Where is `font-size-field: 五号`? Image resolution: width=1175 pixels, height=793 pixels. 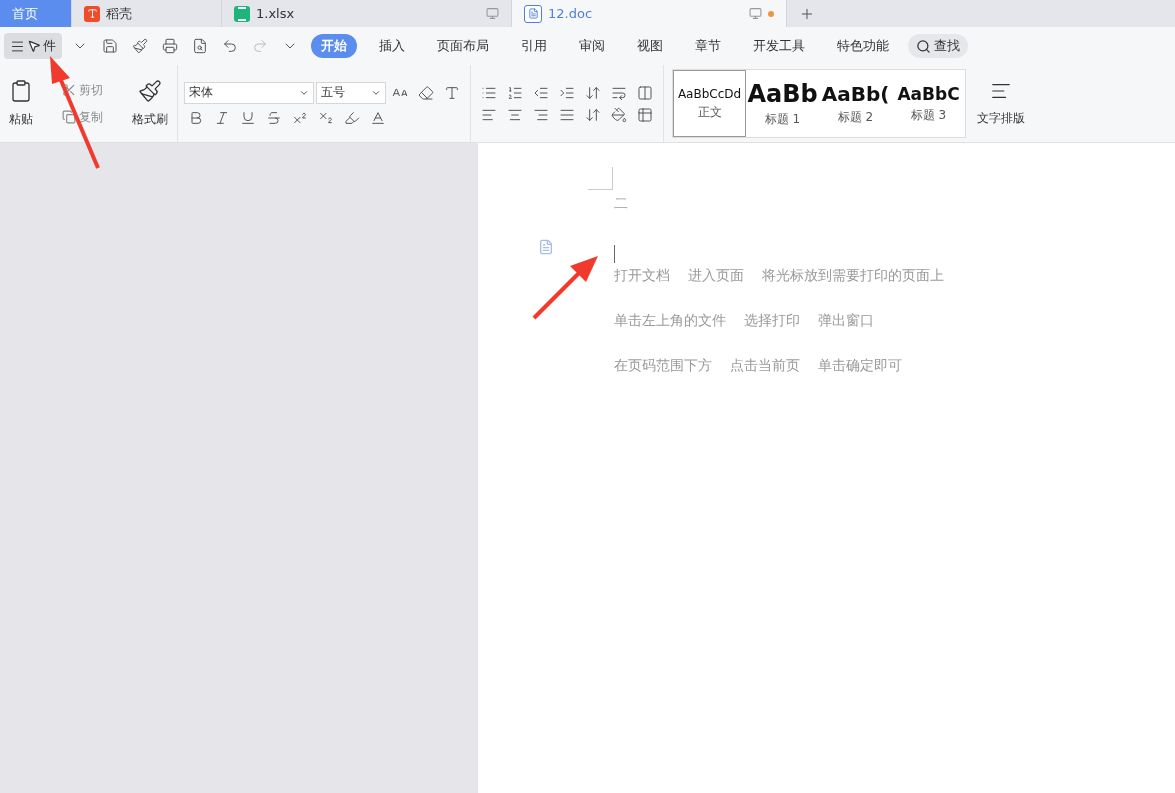
font-size-field: 五号 is located at coordinates (351, 92).